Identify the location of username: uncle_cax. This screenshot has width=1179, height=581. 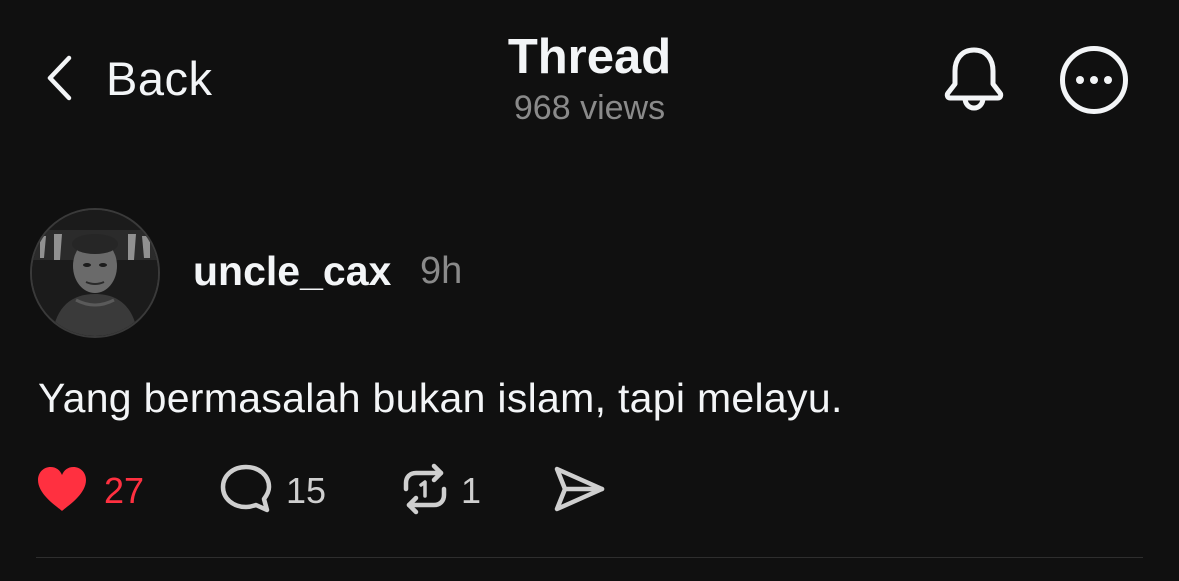
(292, 271).